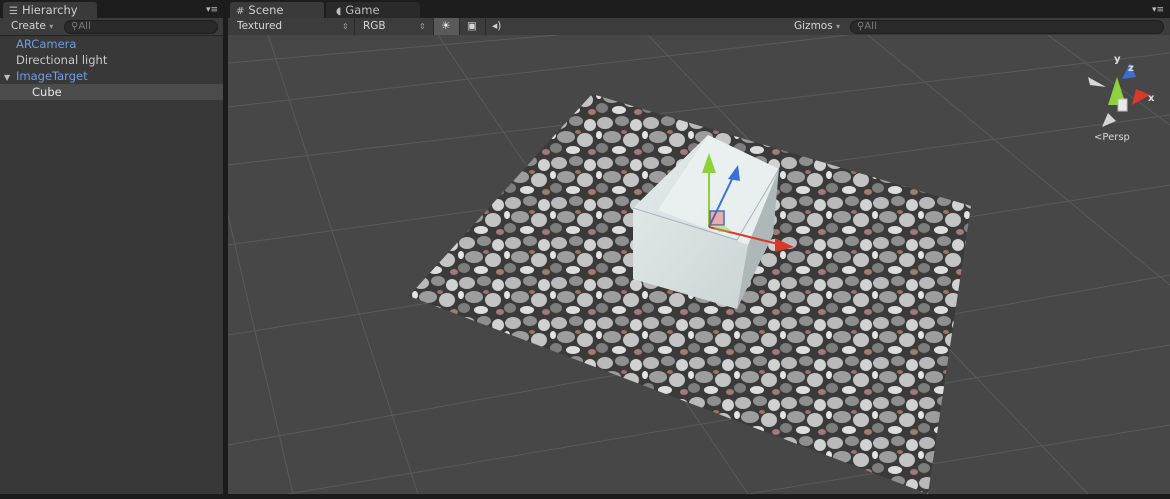 This screenshot has height=499, width=1170. I want to click on scene-audio-toggle: ◂), so click(499, 26).